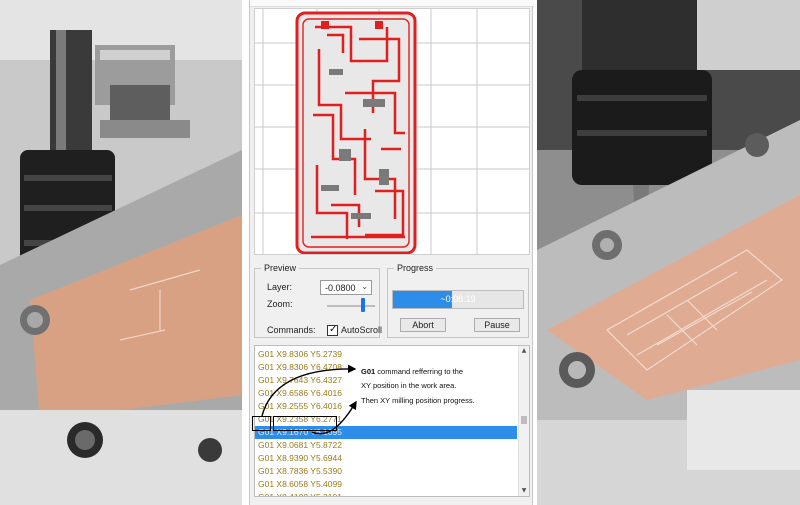 The width and height of the screenshot is (800, 505). Describe the element at coordinates (386, 484) in the screenshot. I see `gcode-command-row: G01 X8.6058 Y5.4099` at that location.